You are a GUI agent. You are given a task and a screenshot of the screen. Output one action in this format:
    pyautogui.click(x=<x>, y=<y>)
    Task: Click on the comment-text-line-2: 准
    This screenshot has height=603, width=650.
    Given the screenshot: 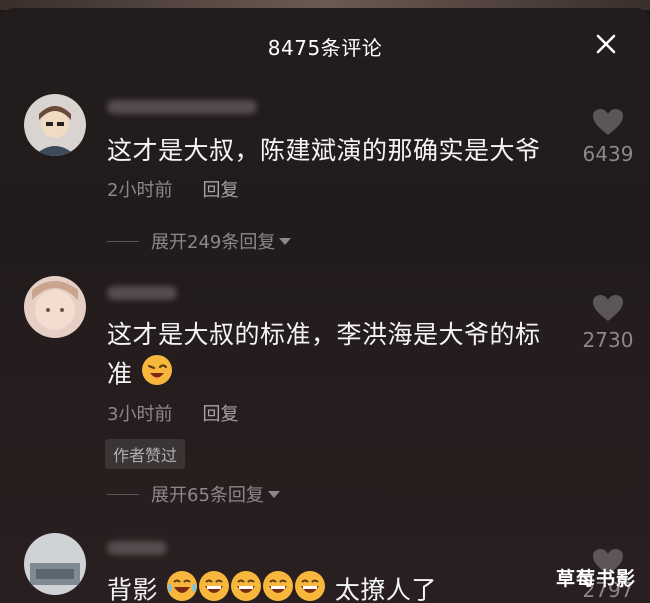 What is the action you would take?
    pyautogui.click(x=337, y=375)
    